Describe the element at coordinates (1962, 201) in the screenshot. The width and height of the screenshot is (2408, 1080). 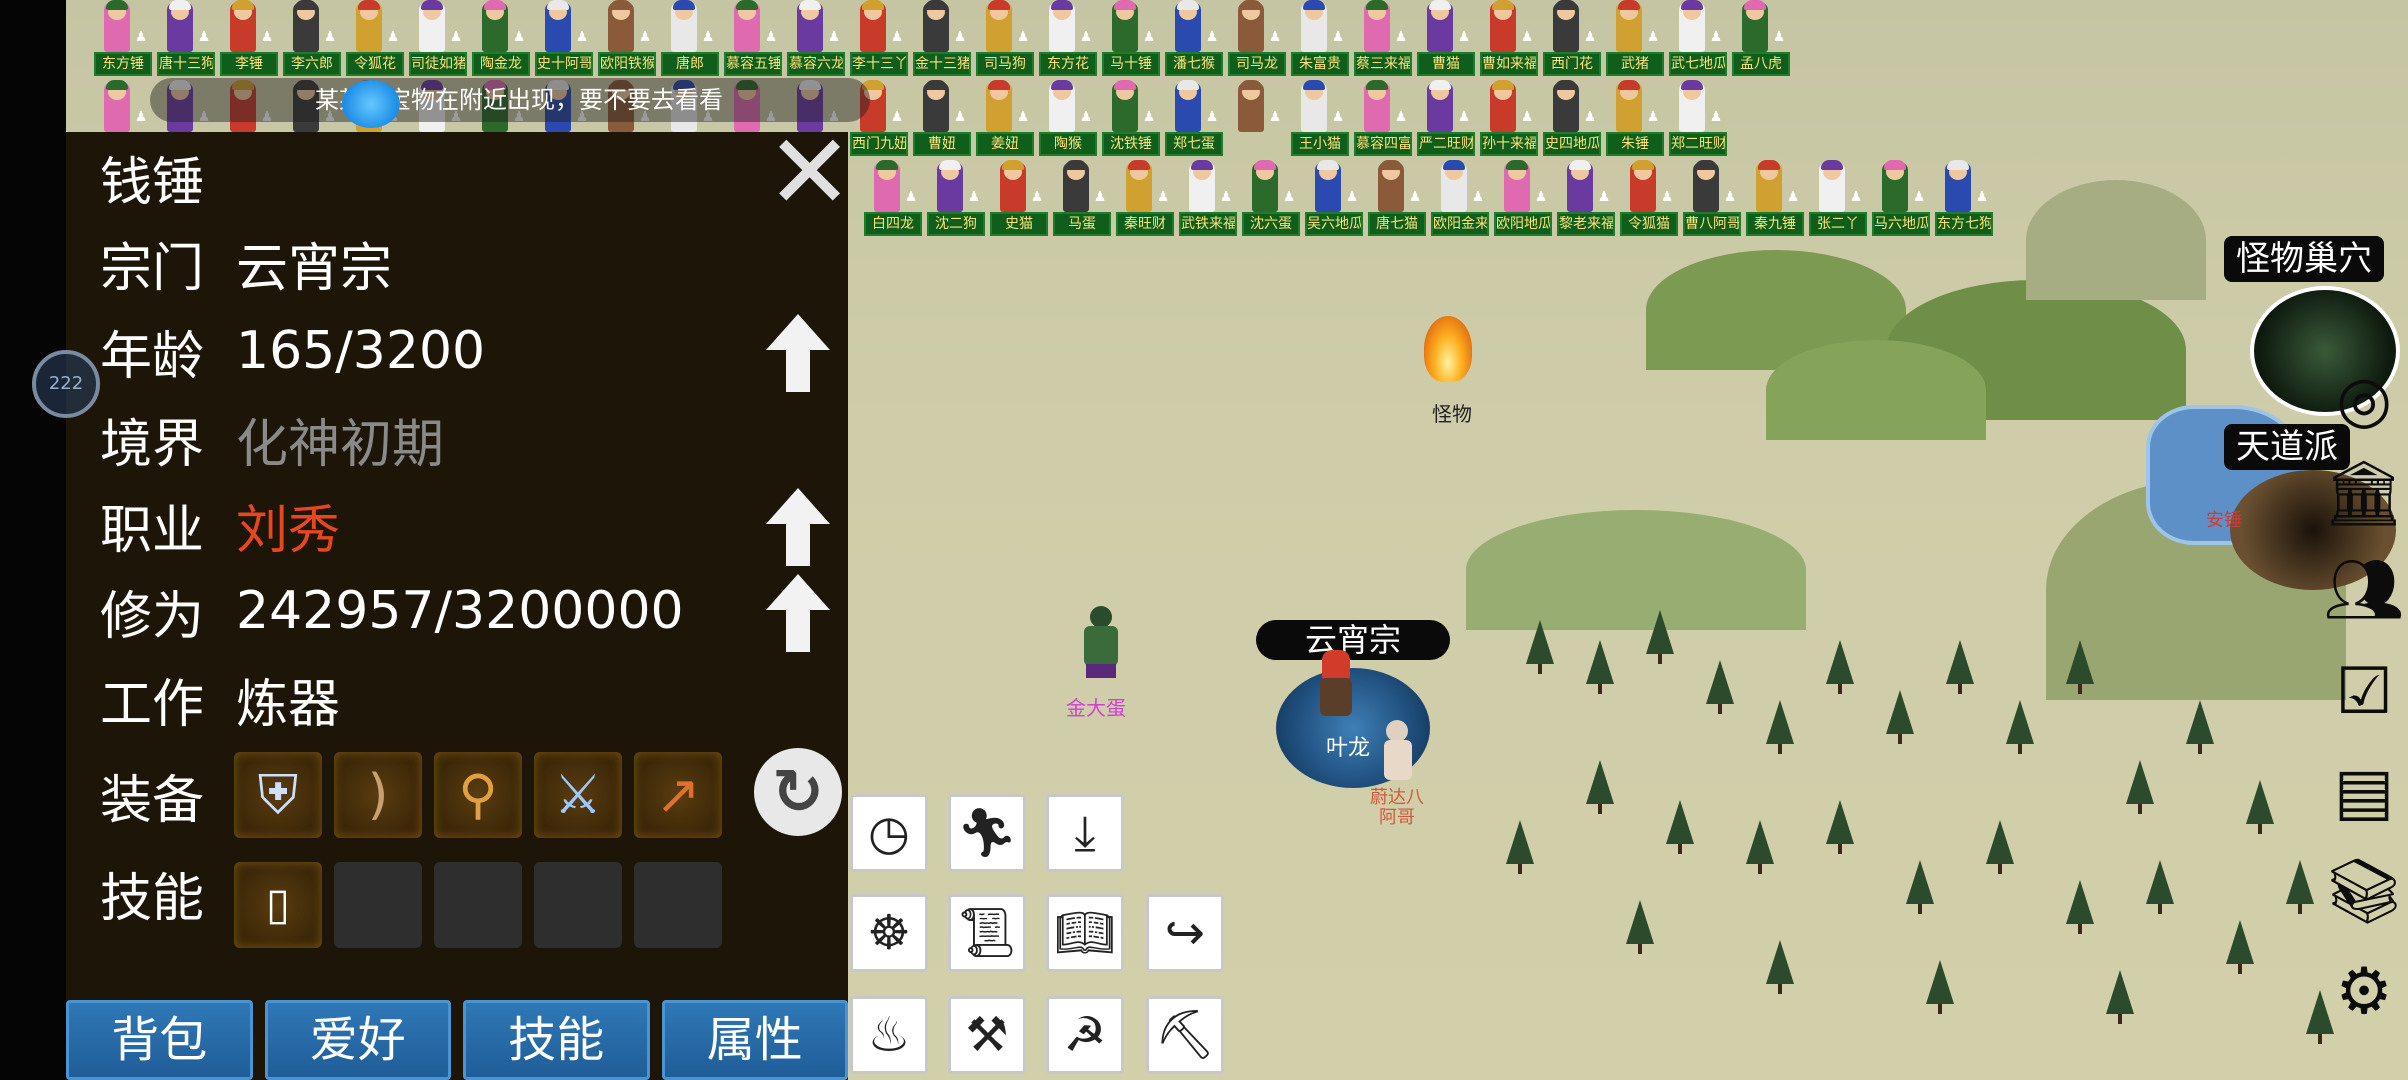
I see `character-card: ♟ 东方七狗` at that location.